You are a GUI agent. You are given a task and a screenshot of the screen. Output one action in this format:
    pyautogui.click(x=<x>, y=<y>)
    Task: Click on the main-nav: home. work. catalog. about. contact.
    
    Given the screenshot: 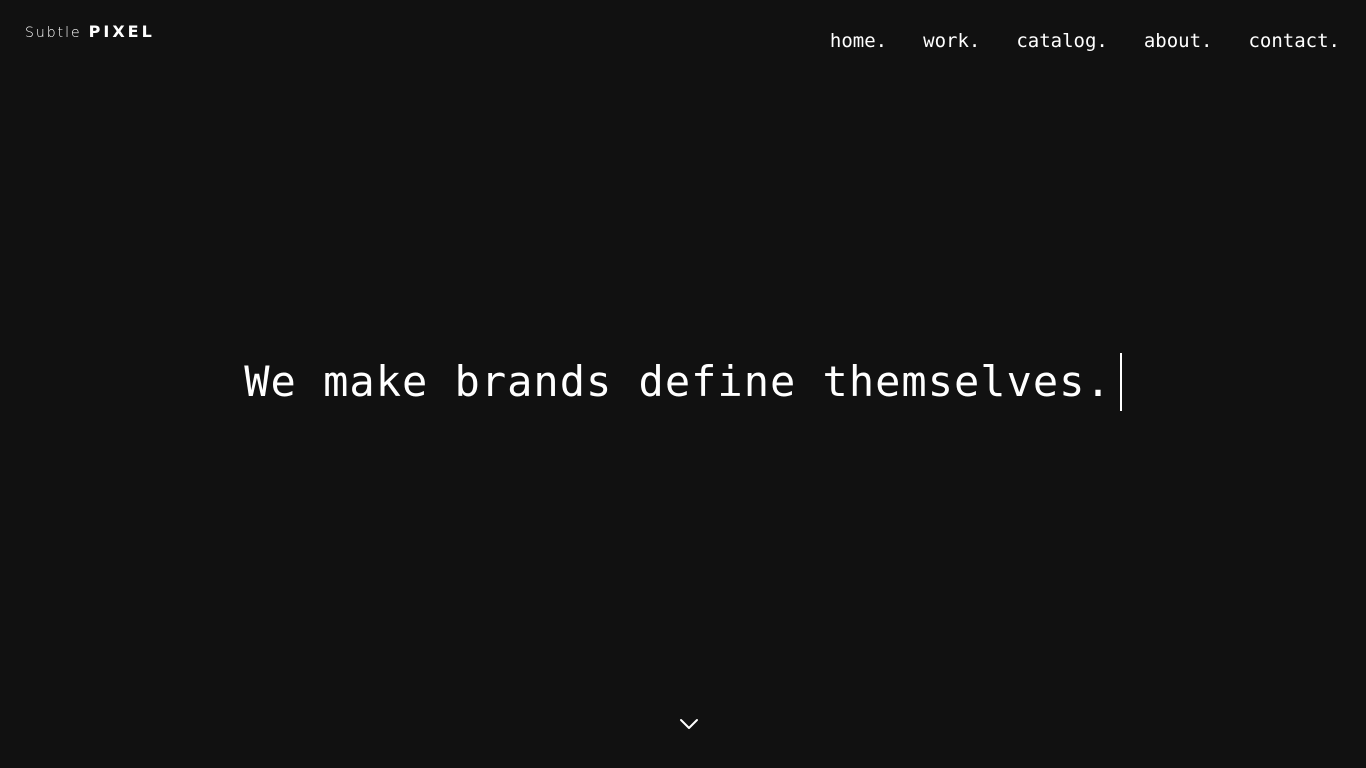 What is the action you would take?
    pyautogui.click(x=1085, y=41)
    